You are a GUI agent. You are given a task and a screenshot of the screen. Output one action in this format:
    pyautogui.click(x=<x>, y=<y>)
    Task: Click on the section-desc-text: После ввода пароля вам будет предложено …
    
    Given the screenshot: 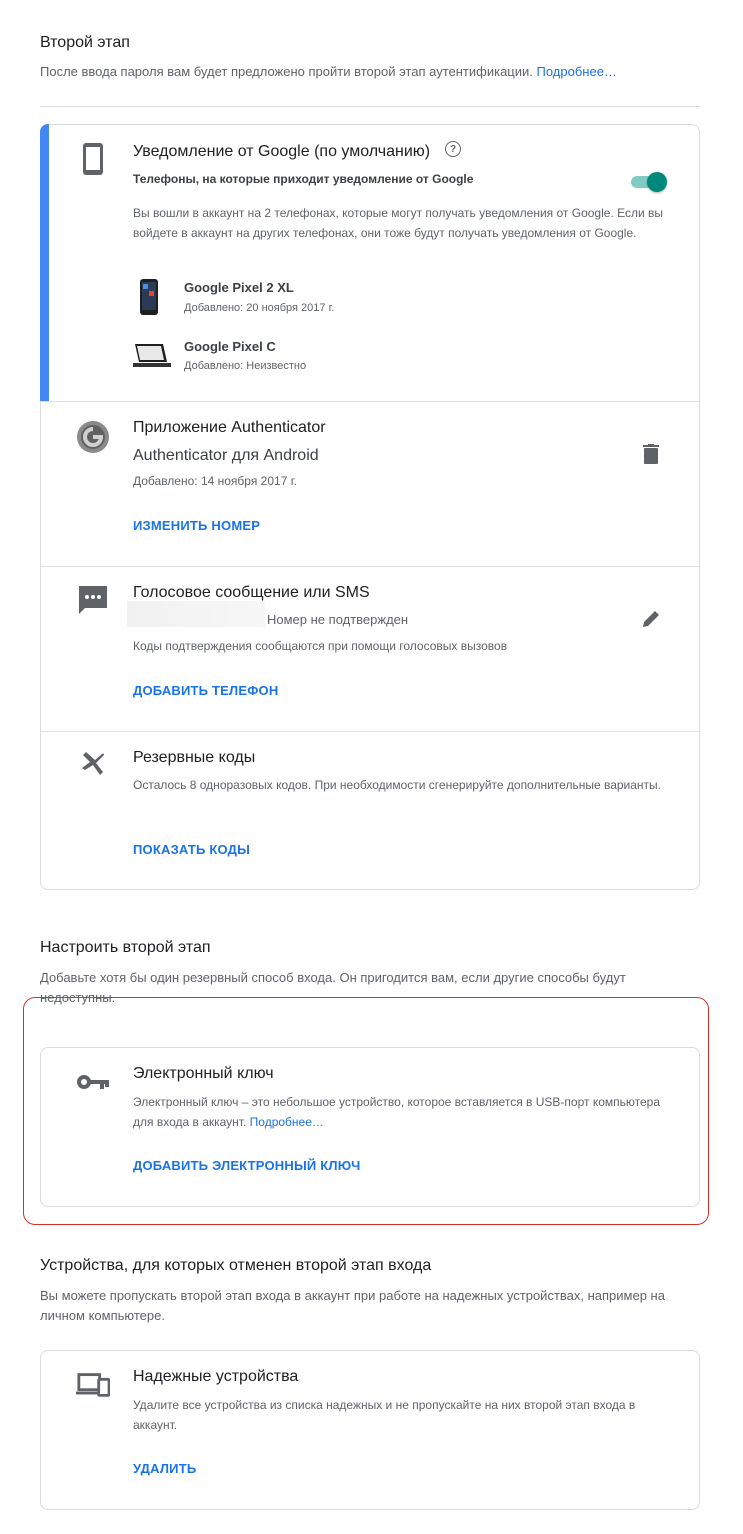 What is the action you would take?
    pyautogui.click(x=286, y=71)
    